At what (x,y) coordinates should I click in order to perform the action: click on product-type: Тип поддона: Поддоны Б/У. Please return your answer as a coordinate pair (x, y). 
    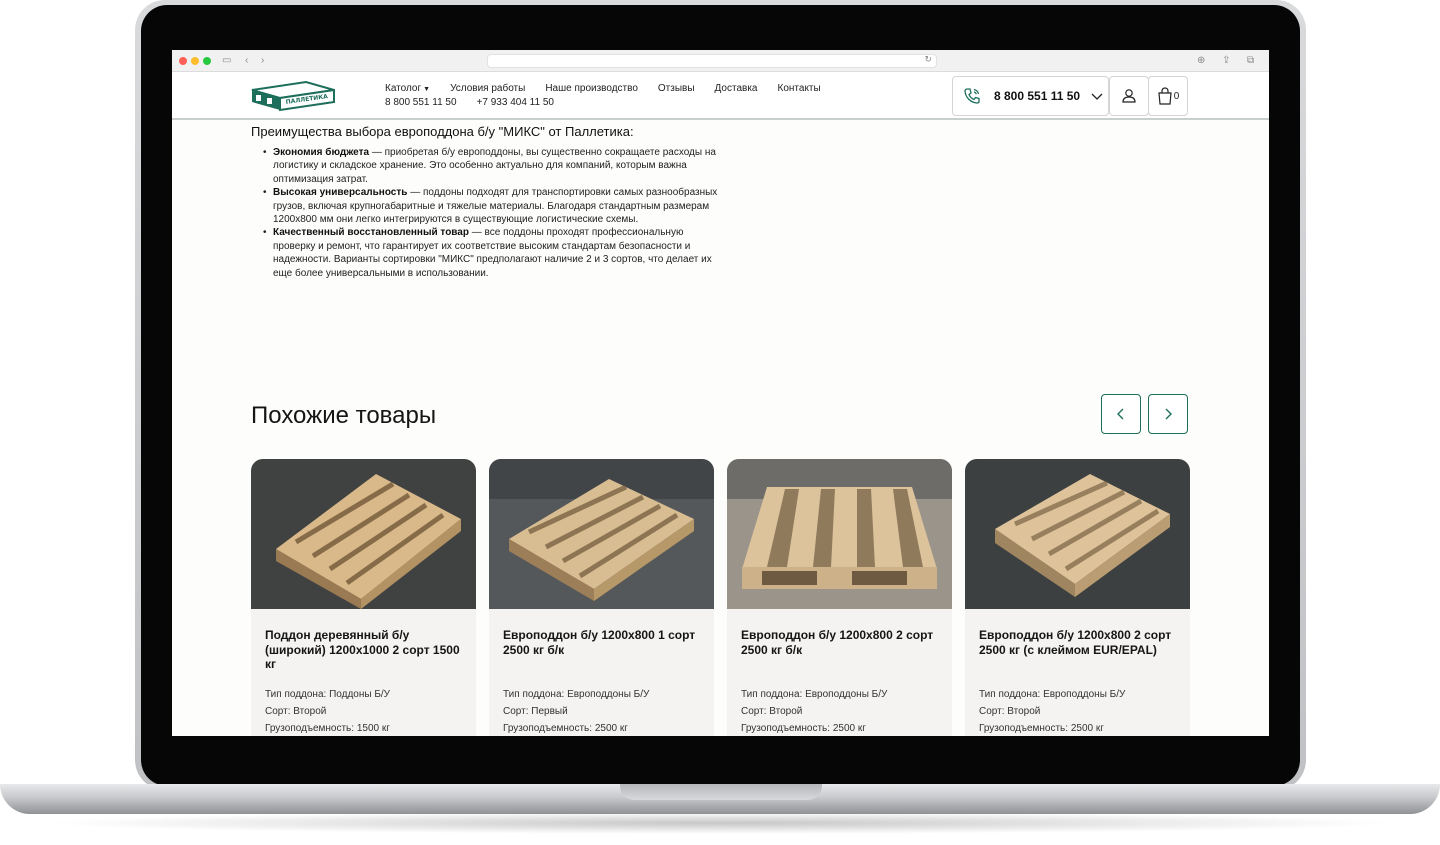
    Looking at the image, I should click on (328, 694).